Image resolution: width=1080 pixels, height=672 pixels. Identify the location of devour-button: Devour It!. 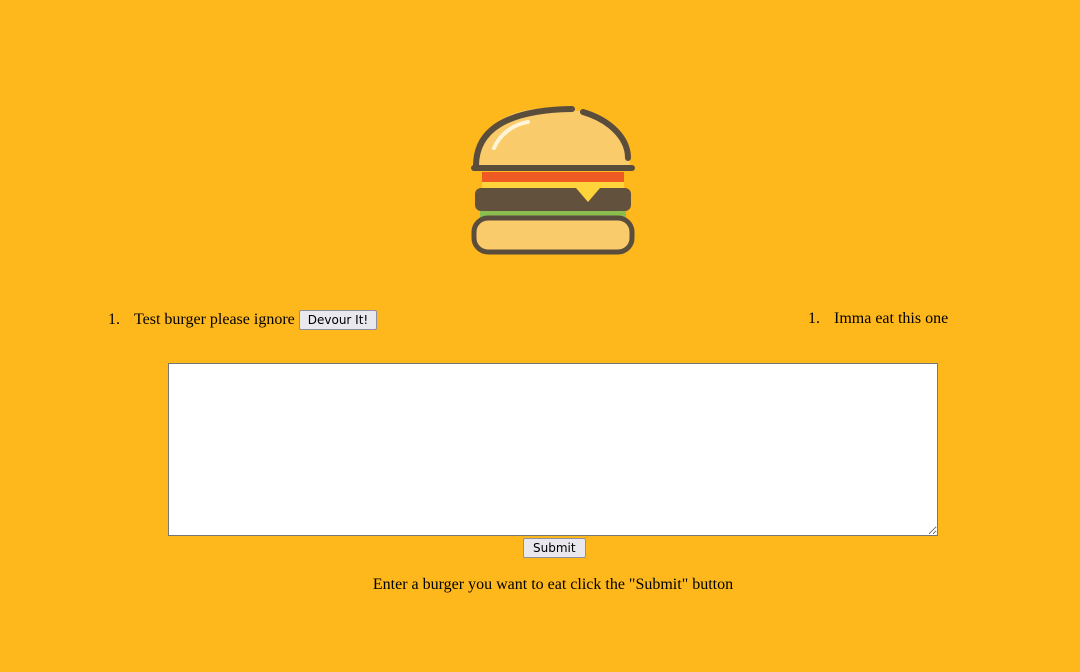
(338, 320).